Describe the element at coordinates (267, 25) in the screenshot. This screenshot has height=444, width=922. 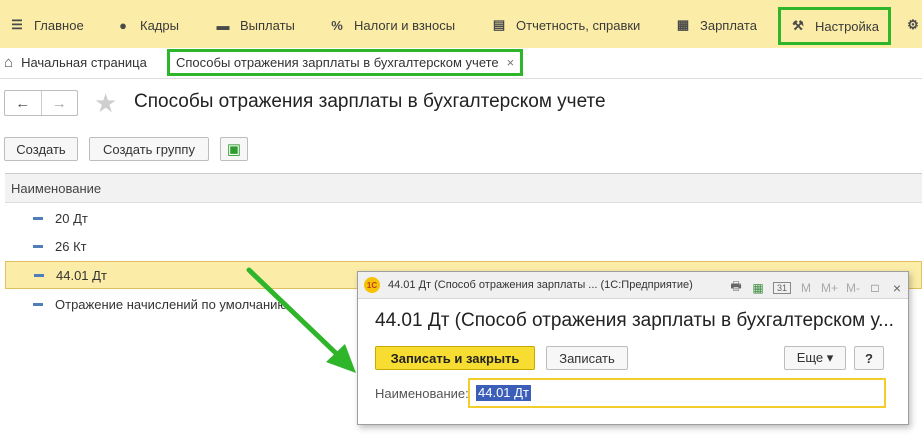
I see `section-payments-label: Выплаты` at that location.